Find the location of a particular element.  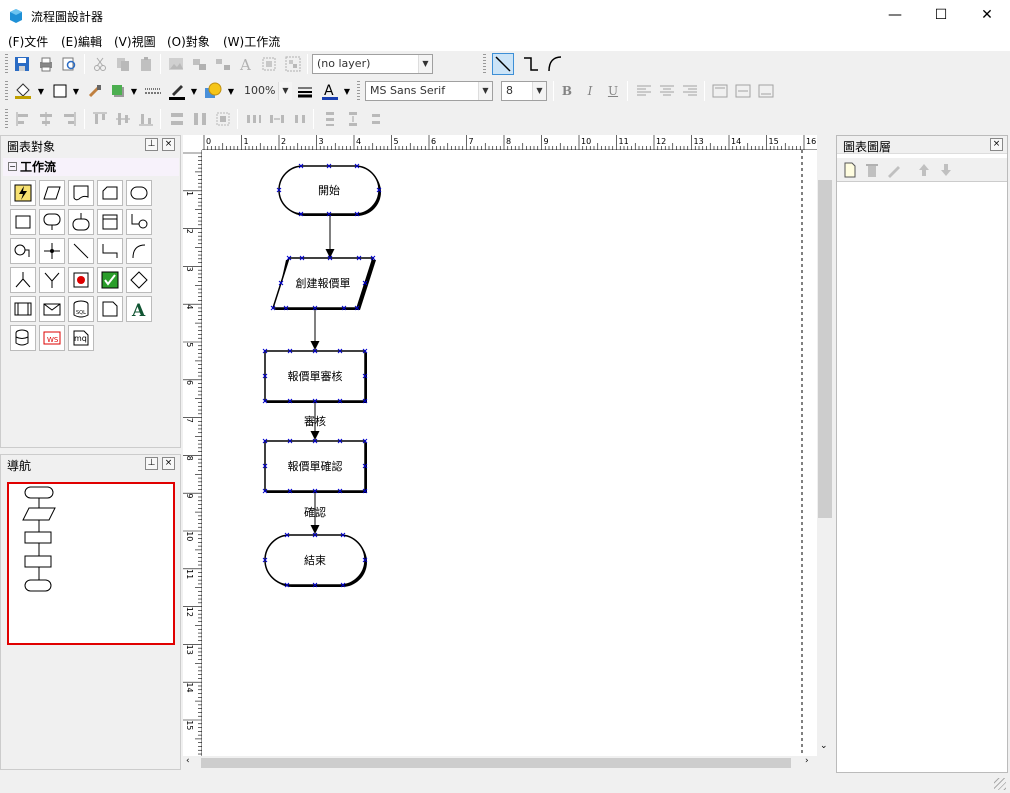

valign-top-icon is located at coordinates (720, 91).